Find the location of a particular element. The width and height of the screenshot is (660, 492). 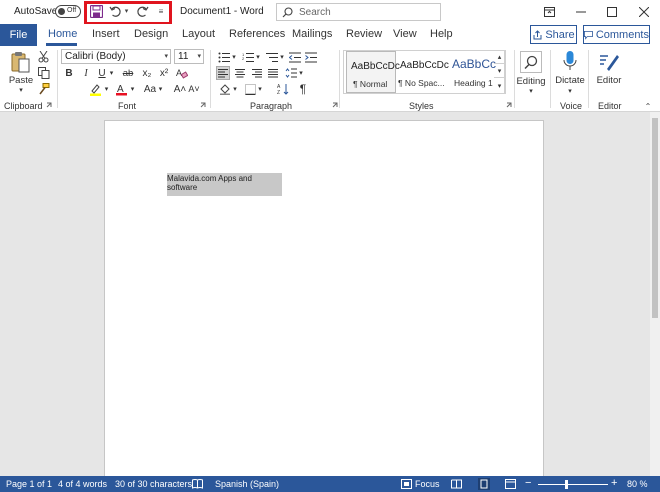

numbering-dropdown-icon: ▾ is located at coordinates (258, 57).